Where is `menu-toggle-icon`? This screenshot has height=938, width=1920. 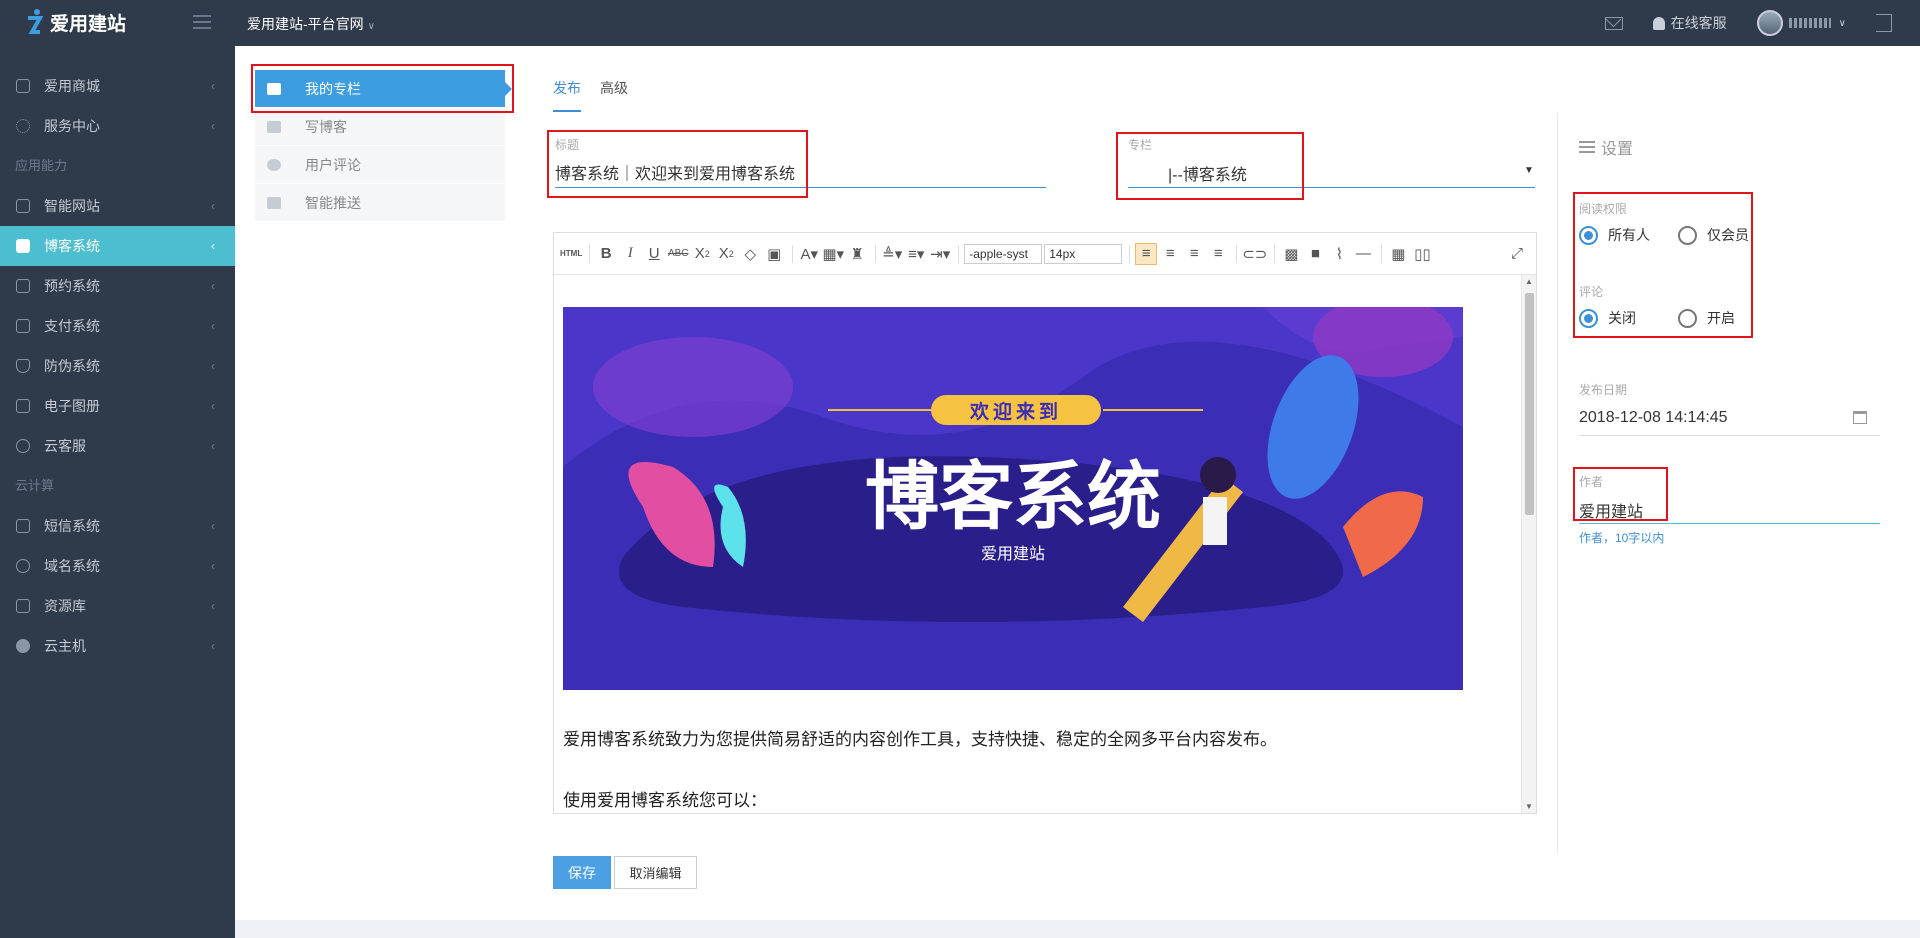
menu-toggle-icon is located at coordinates (202, 22).